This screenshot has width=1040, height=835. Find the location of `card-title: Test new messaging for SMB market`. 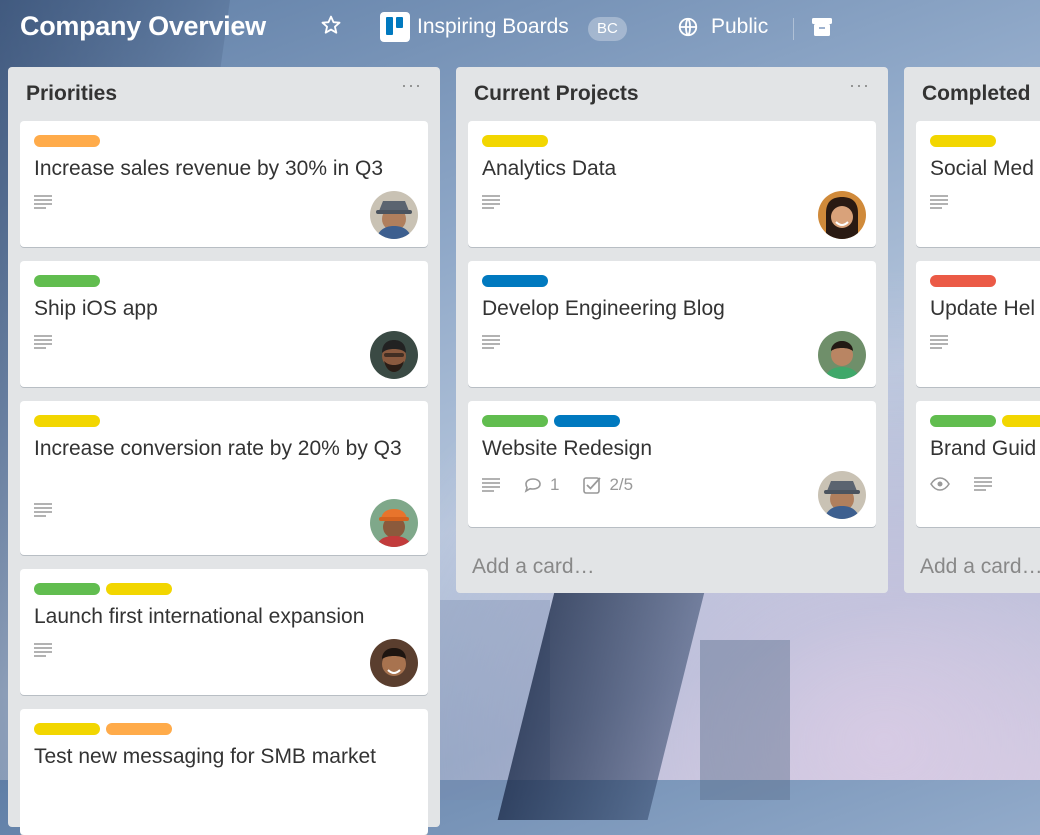

card-title: Test new messaging for SMB market is located at coordinates (205, 756).